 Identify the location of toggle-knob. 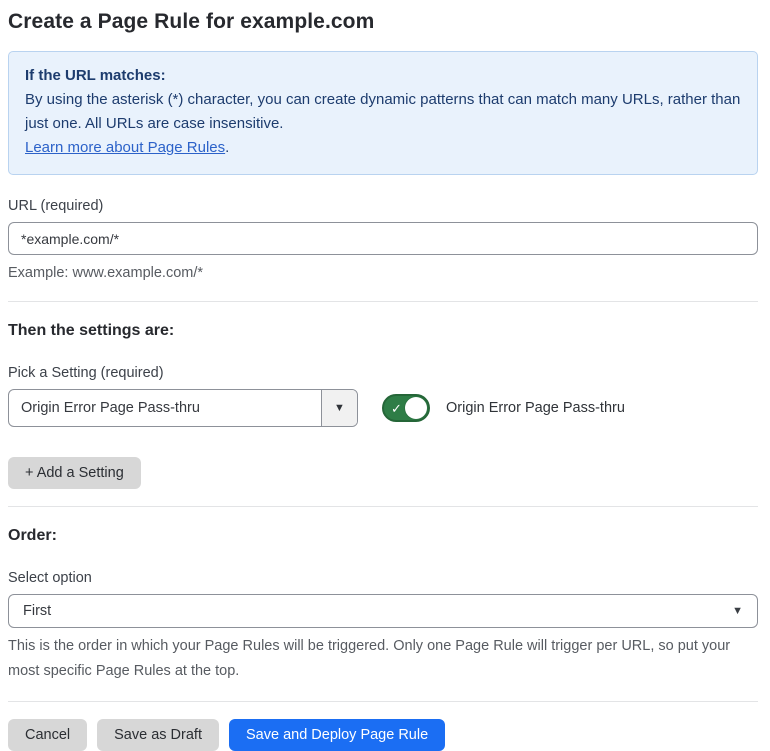
(416, 408).